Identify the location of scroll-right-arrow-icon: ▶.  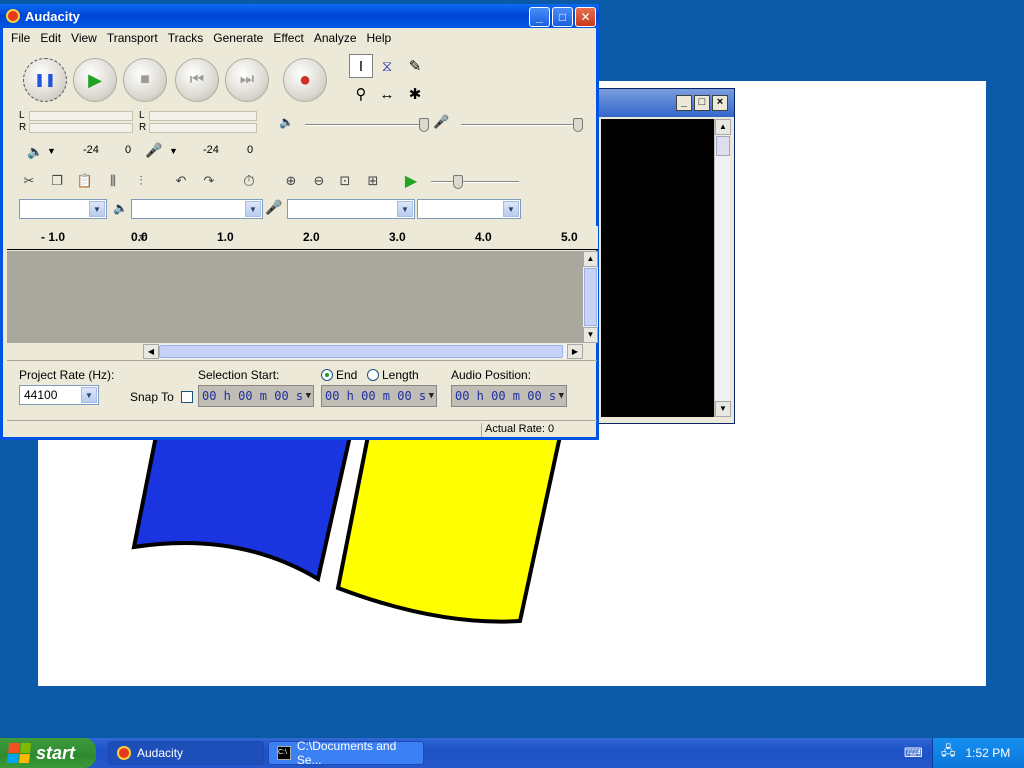
(575, 351).